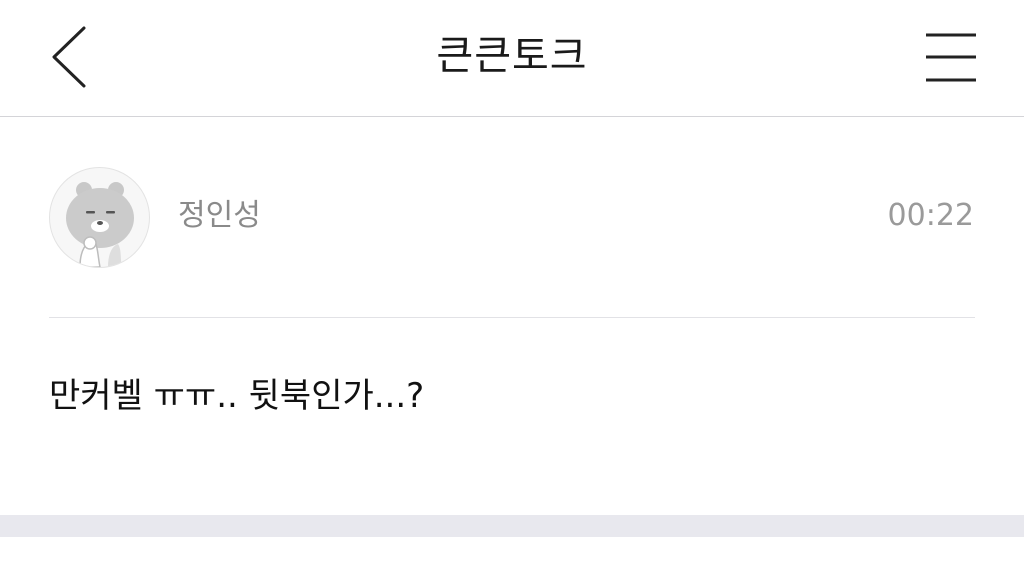 This screenshot has height=577, width=1024. I want to click on page-title: 큰큰토크, so click(512, 56).